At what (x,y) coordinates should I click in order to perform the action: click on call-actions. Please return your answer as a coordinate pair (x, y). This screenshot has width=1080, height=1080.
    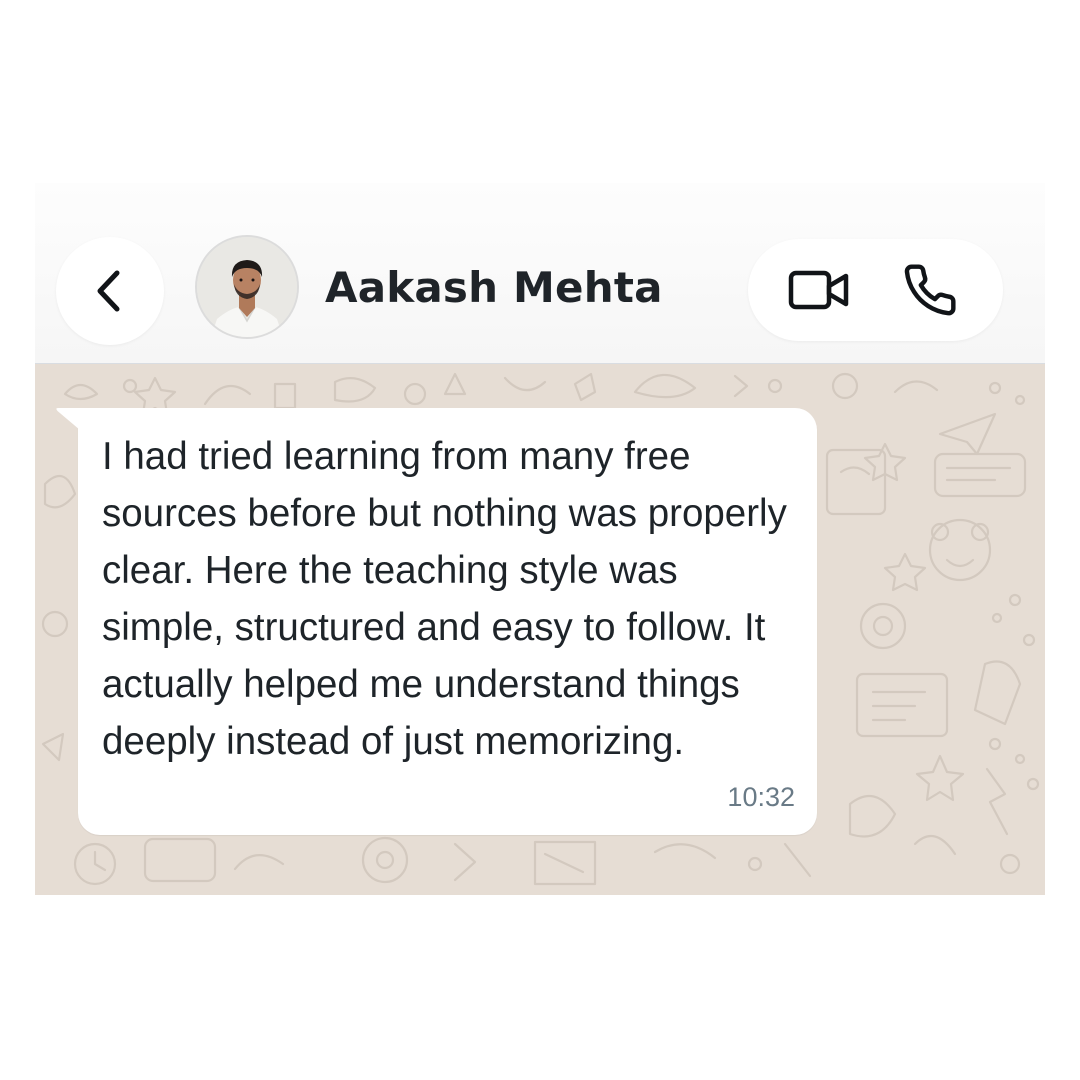
    Looking at the image, I should click on (875, 290).